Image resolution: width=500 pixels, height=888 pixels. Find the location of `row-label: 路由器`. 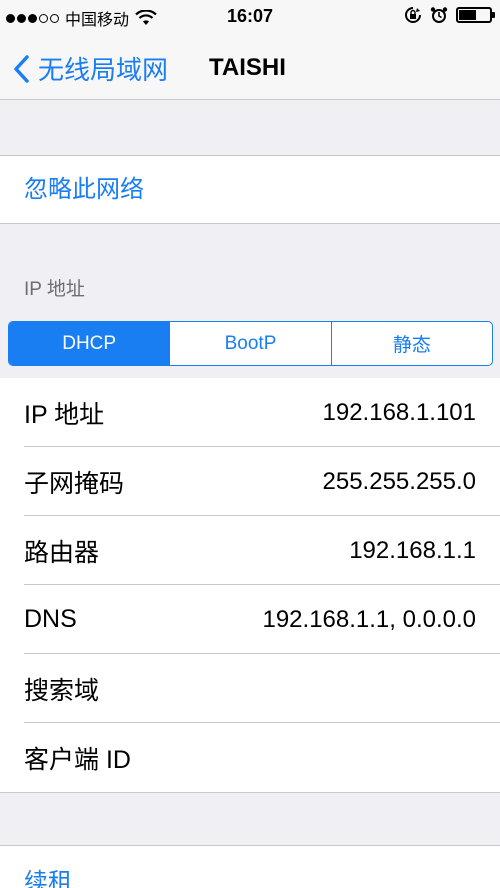

row-label: 路由器 is located at coordinates (62, 552).